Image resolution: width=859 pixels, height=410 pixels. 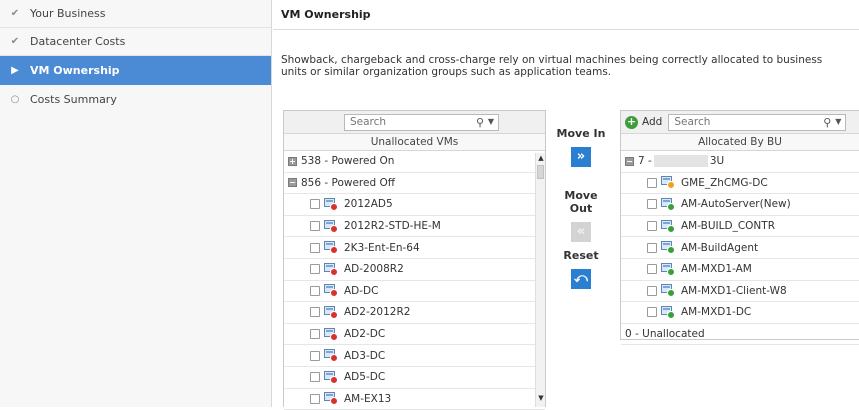 What do you see at coordinates (368, 398) in the screenshot?
I see `vm-name: AM-EX13` at bounding box center [368, 398].